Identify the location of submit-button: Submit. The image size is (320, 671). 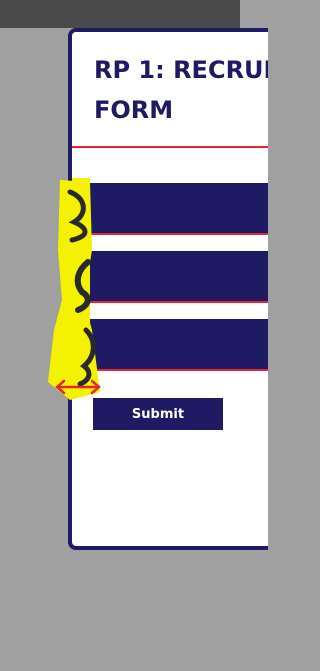
(158, 414).